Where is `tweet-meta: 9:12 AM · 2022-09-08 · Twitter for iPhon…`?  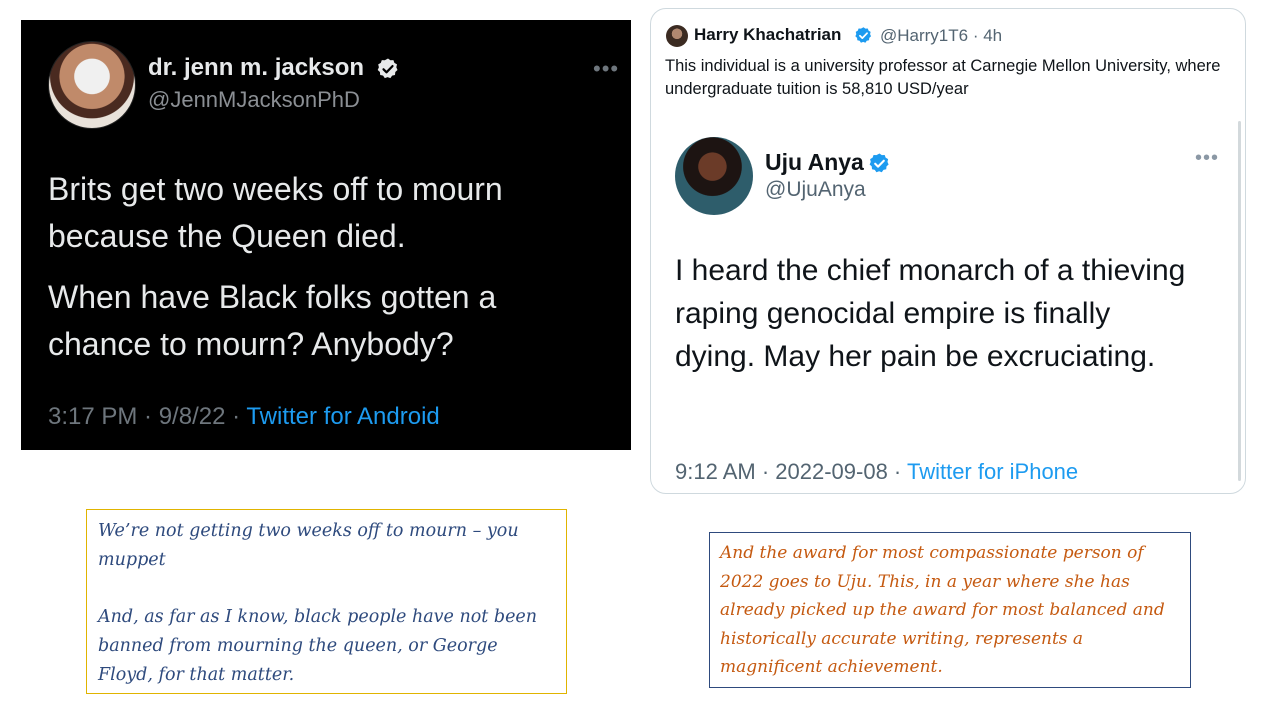 tweet-meta: 9:12 AM · 2022-09-08 · Twitter for iPhon… is located at coordinates (876, 472).